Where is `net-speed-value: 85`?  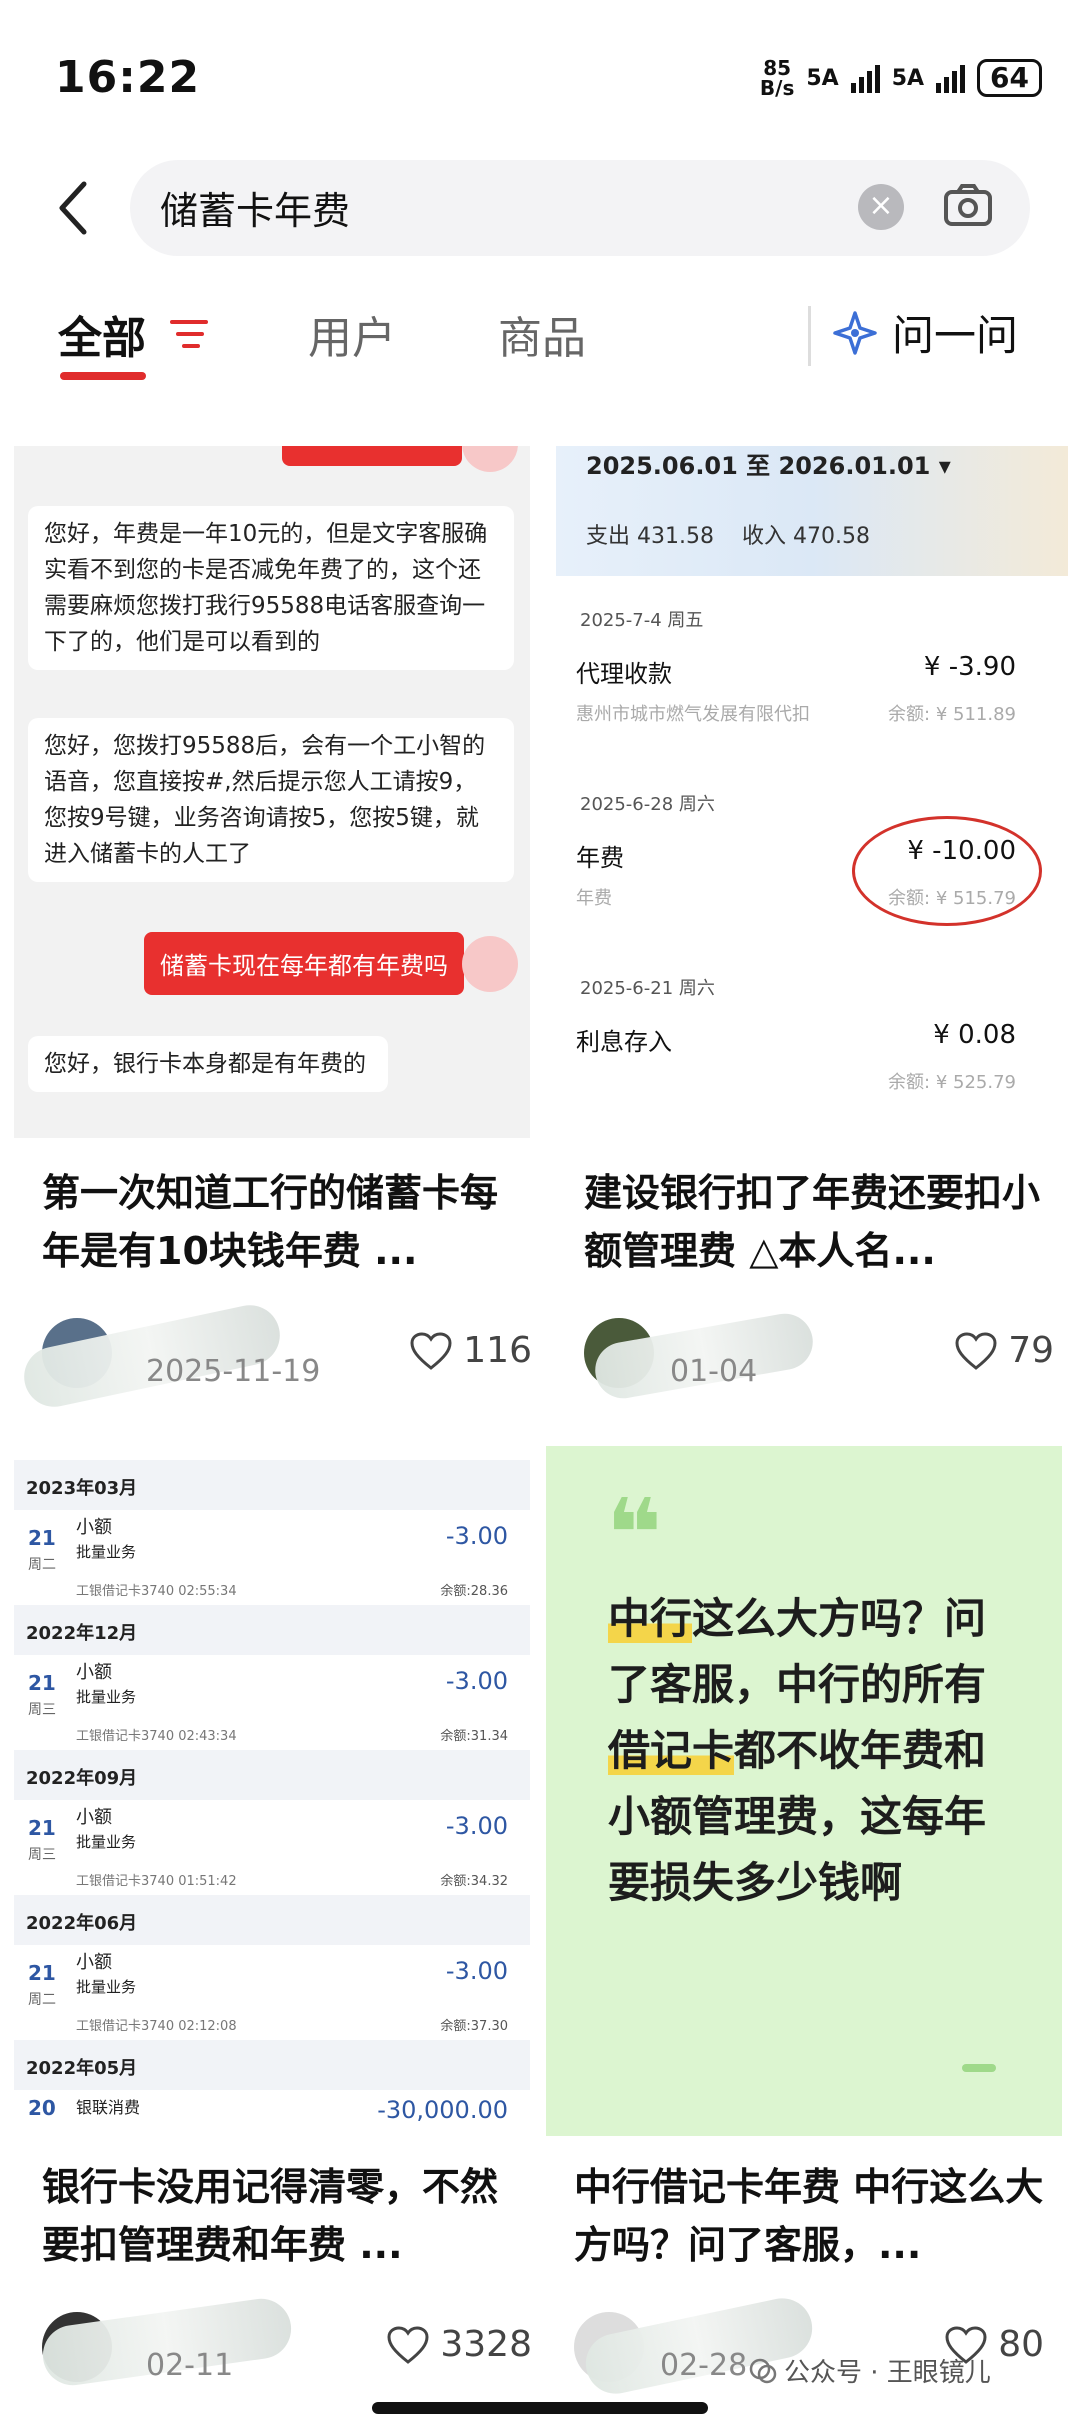 net-speed-value: 85 is located at coordinates (777, 68).